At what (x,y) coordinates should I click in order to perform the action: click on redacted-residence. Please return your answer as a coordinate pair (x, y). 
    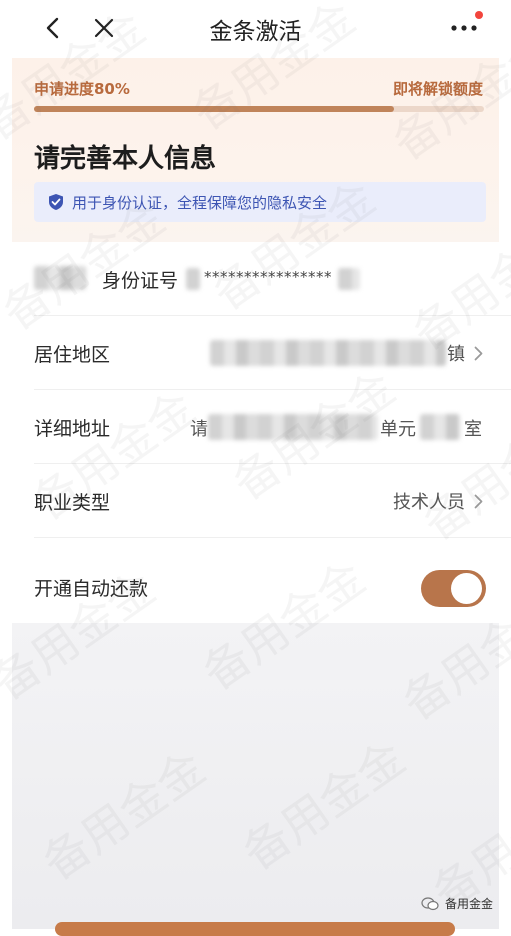
    Looking at the image, I should click on (328, 353).